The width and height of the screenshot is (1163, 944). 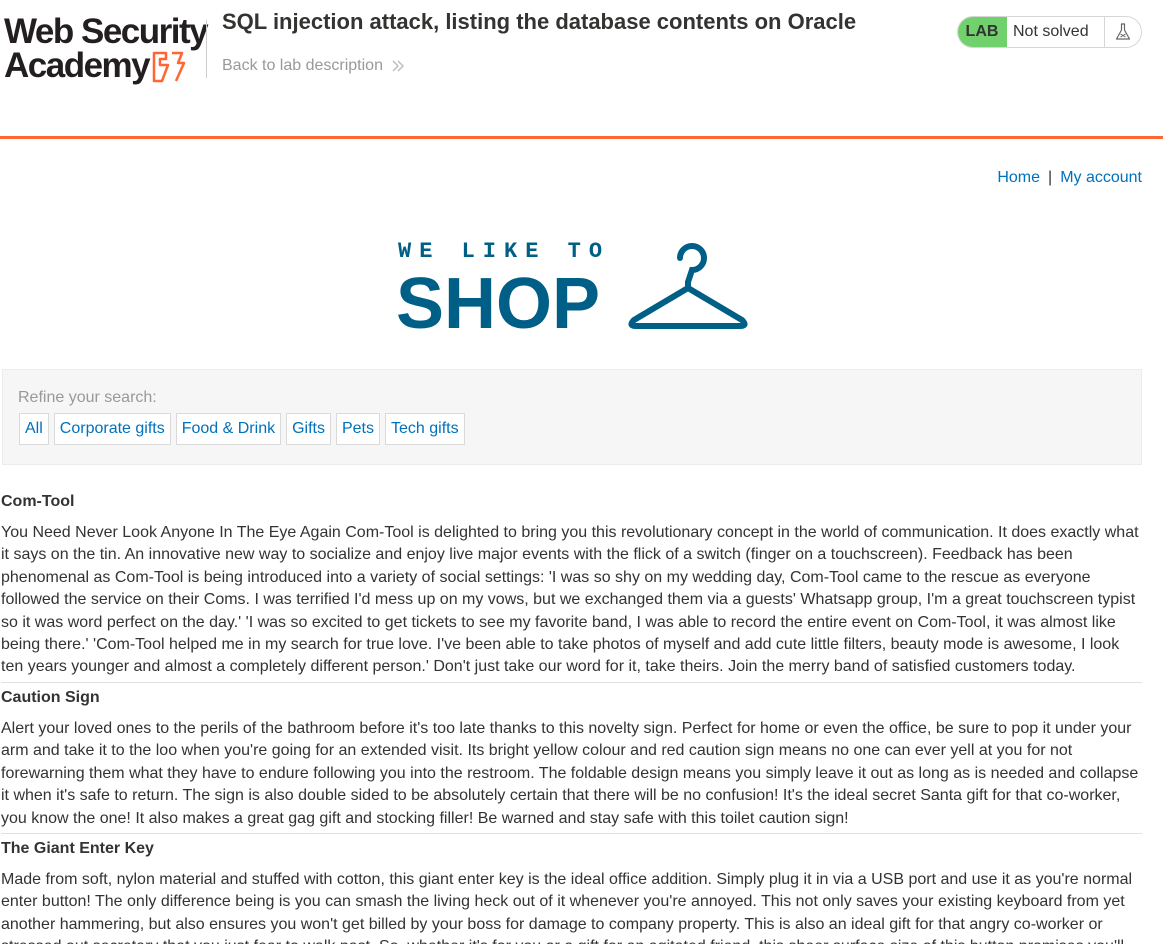 What do you see at coordinates (38, 501) in the screenshot?
I see `product-name: Com-Tool` at bounding box center [38, 501].